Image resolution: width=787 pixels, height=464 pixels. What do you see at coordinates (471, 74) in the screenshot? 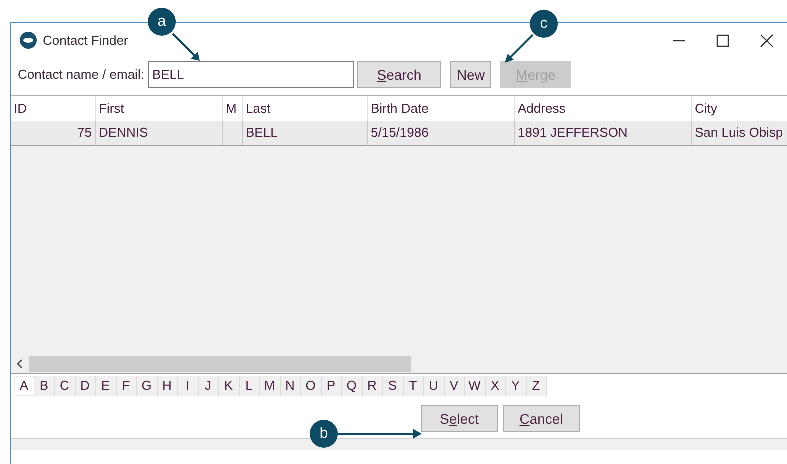
I see `new-button: New` at bounding box center [471, 74].